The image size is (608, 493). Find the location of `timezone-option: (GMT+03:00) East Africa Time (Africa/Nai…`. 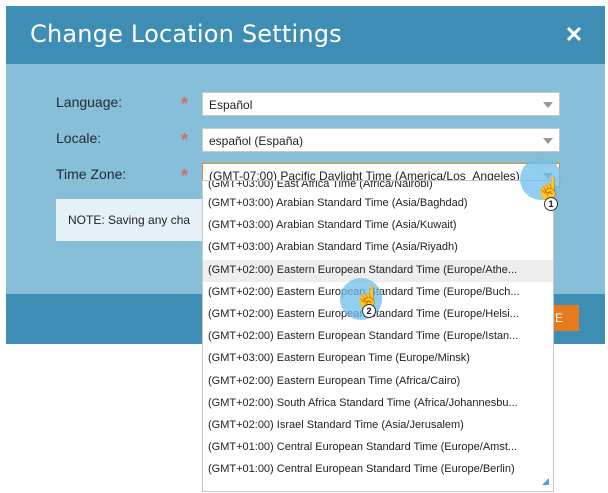

timezone-option: (GMT+03:00) East Africa Time (Africa/Nai… is located at coordinates (378, 187).